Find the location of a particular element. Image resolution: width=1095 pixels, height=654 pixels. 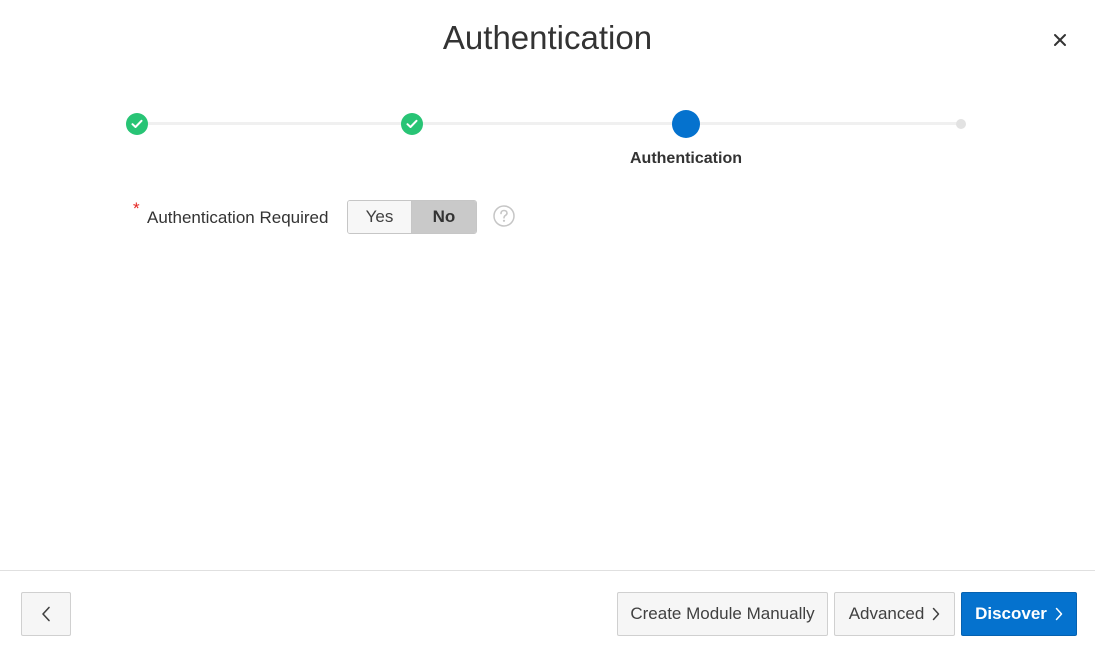

discover-label: Discover is located at coordinates (1011, 613).